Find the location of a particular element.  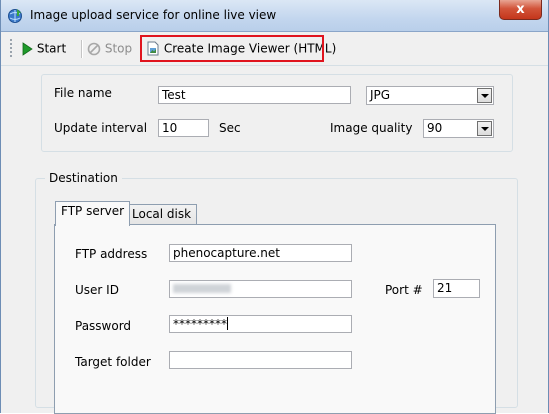

image-quality-select: 90 is located at coordinates (458, 128).